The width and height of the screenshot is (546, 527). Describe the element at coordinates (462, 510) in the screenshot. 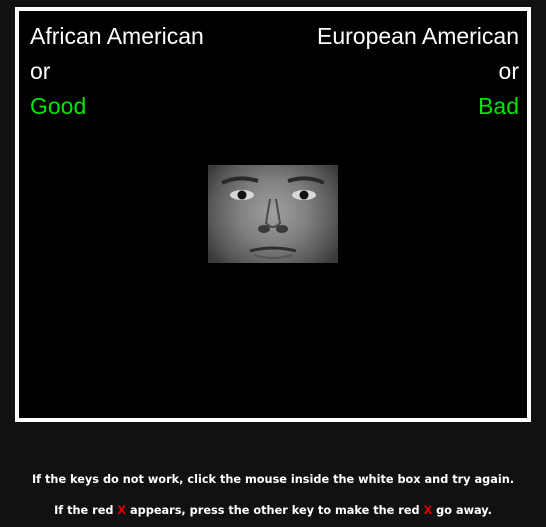

I see `instruction-line-2-part-3: go away.` at that location.